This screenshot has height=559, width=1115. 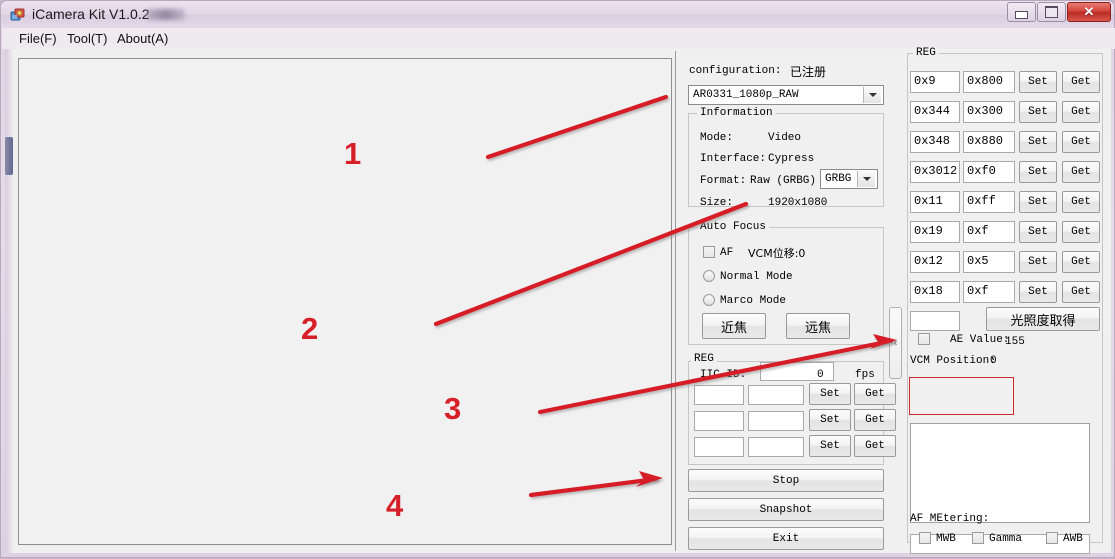 I want to click on af-checkbox, so click(x=709, y=252).